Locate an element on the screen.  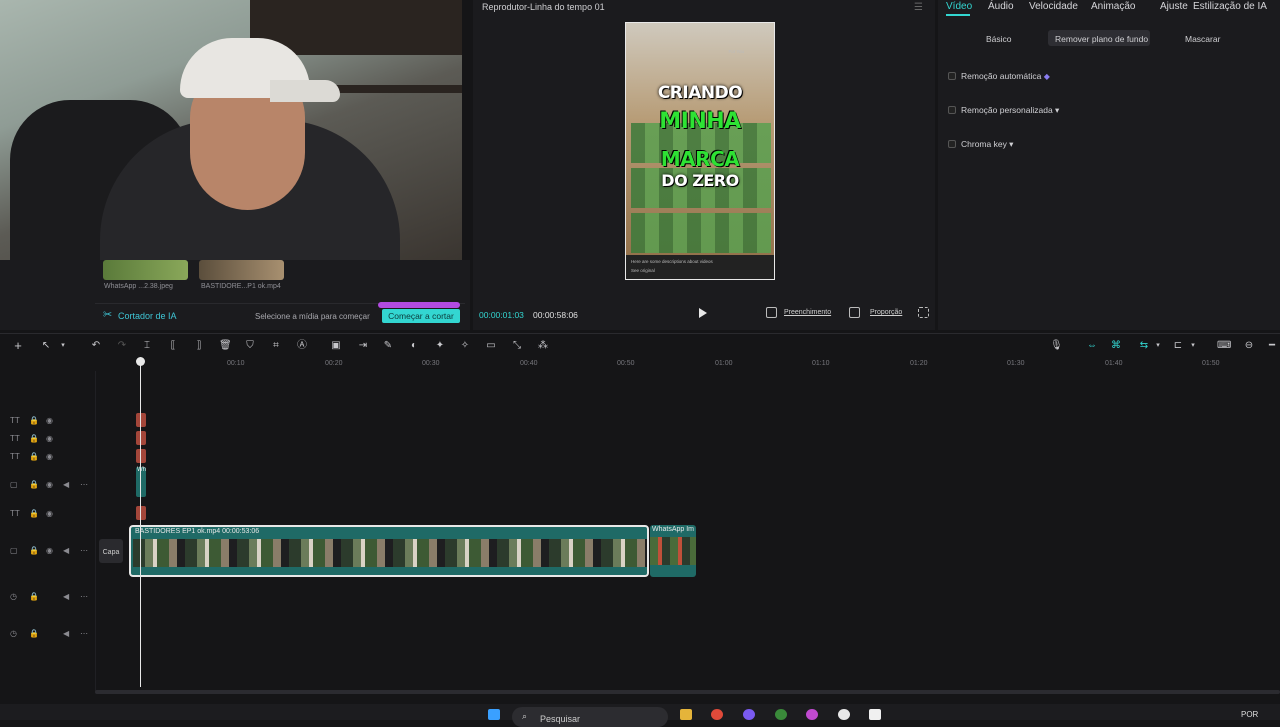
taskbar-search: ⌕ Pesquisar is located at coordinates (590, 717).